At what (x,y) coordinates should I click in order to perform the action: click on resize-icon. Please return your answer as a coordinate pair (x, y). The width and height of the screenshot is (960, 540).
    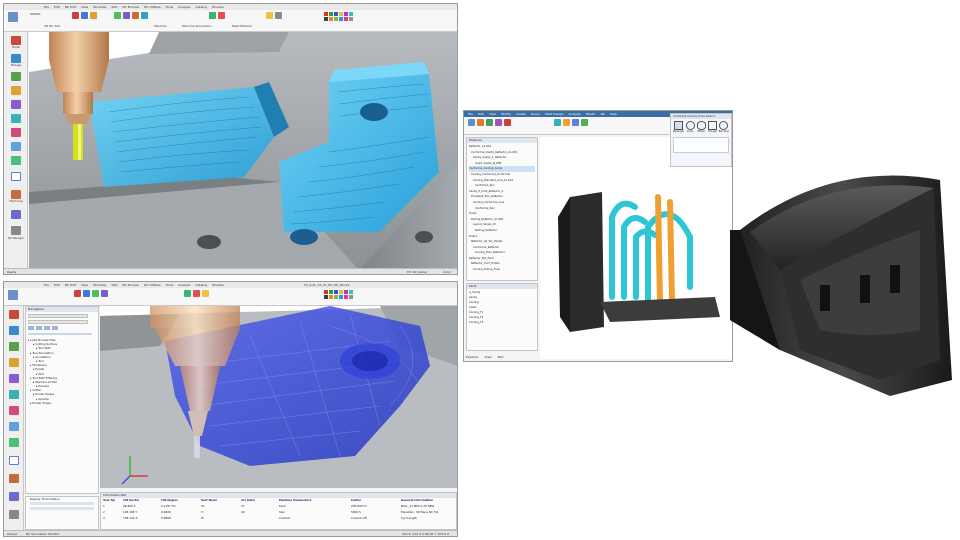
    Looking at the image, I should click on (278, 15).